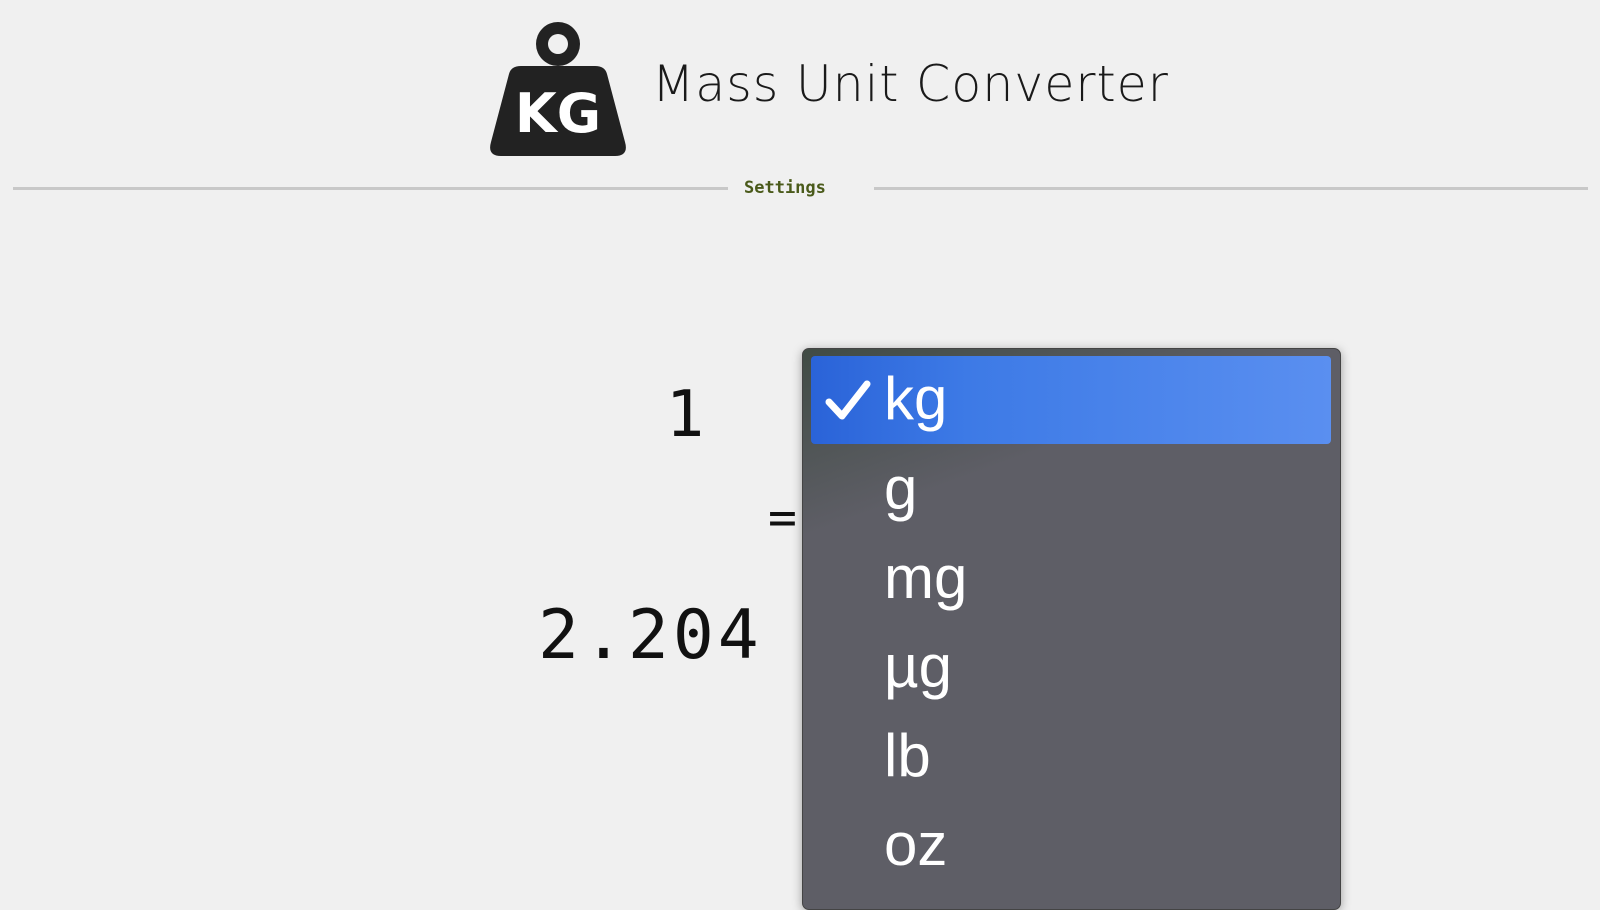  Describe the element at coordinates (685, 415) in the screenshot. I see `amount-input: 1` at that location.